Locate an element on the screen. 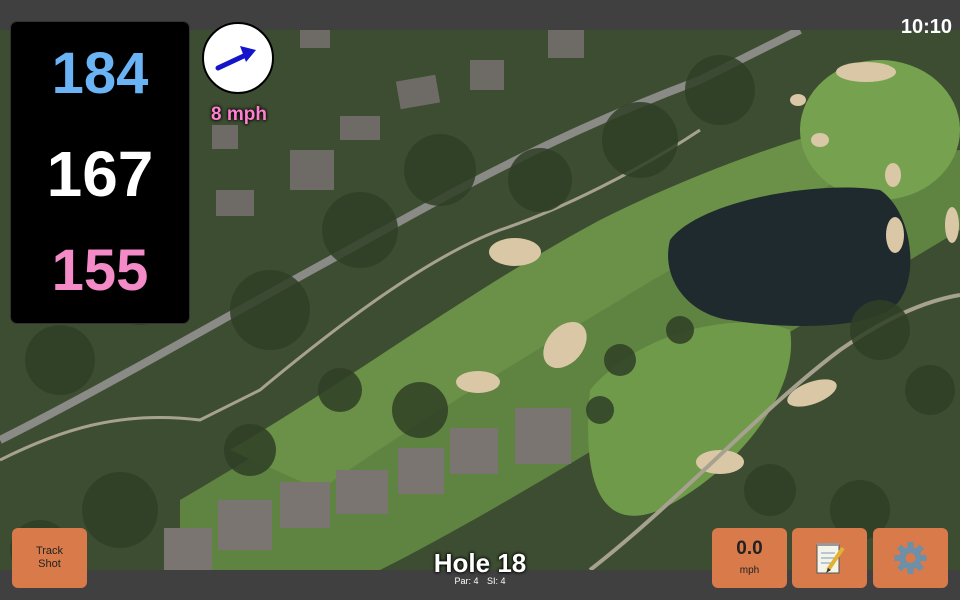  shot-distance-value: 0.0 is located at coordinates (749, 548).